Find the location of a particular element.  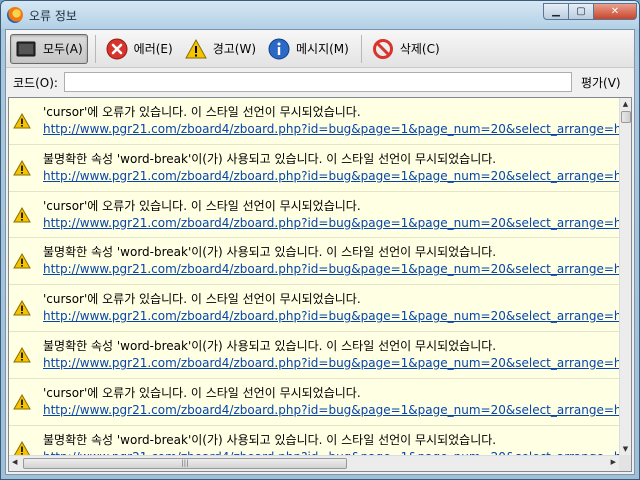

filter-warnings-label: 경고(W) is located at coordinates (234, 49).